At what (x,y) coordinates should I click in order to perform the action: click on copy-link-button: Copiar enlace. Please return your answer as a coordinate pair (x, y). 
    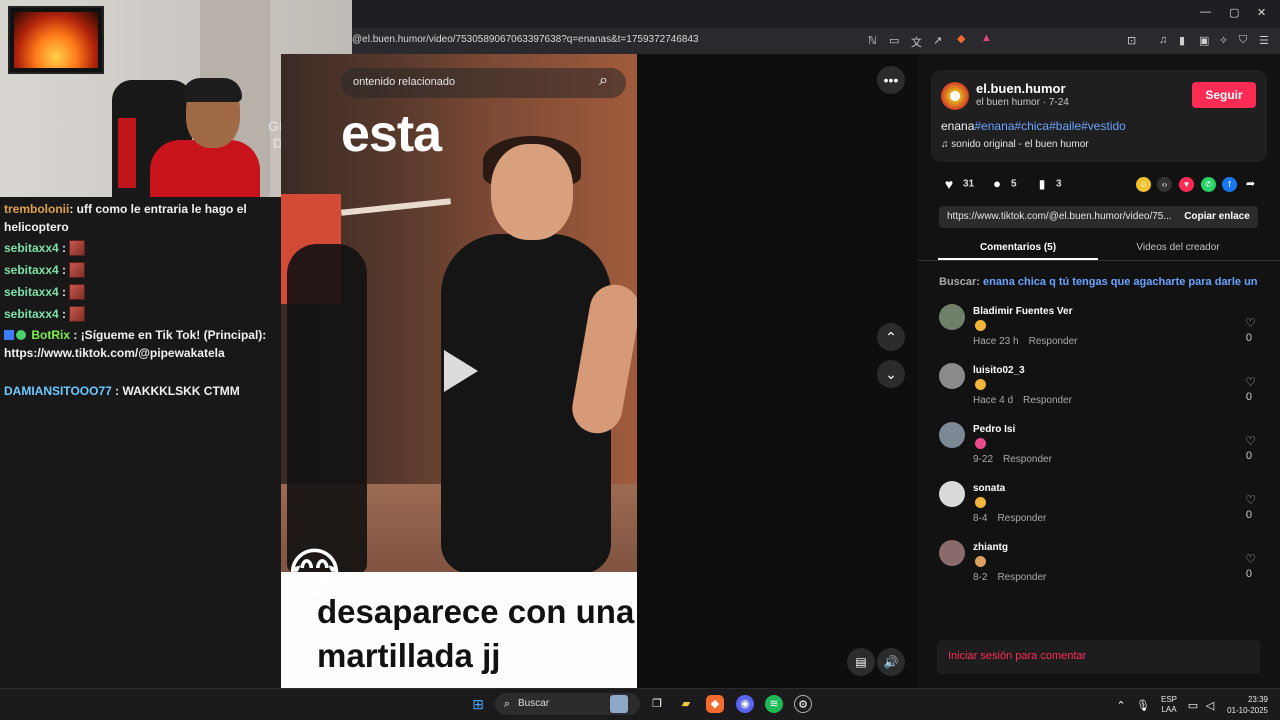
    Looking at the image, I should click on (1217, 217).